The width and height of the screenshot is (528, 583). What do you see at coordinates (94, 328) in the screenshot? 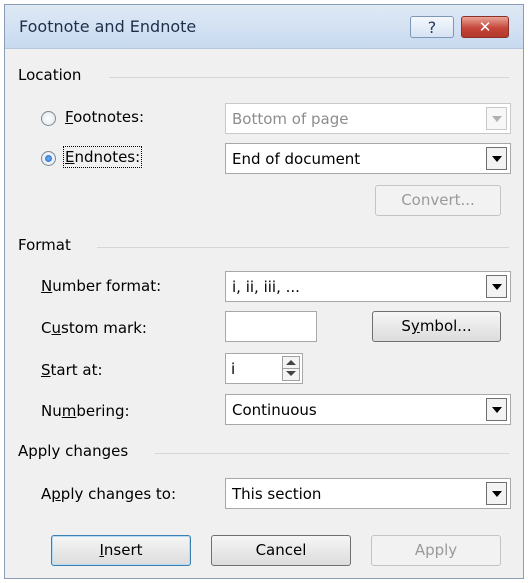
I see `custom-mark-label: Custom mark:` at bounding box center [94, 328].